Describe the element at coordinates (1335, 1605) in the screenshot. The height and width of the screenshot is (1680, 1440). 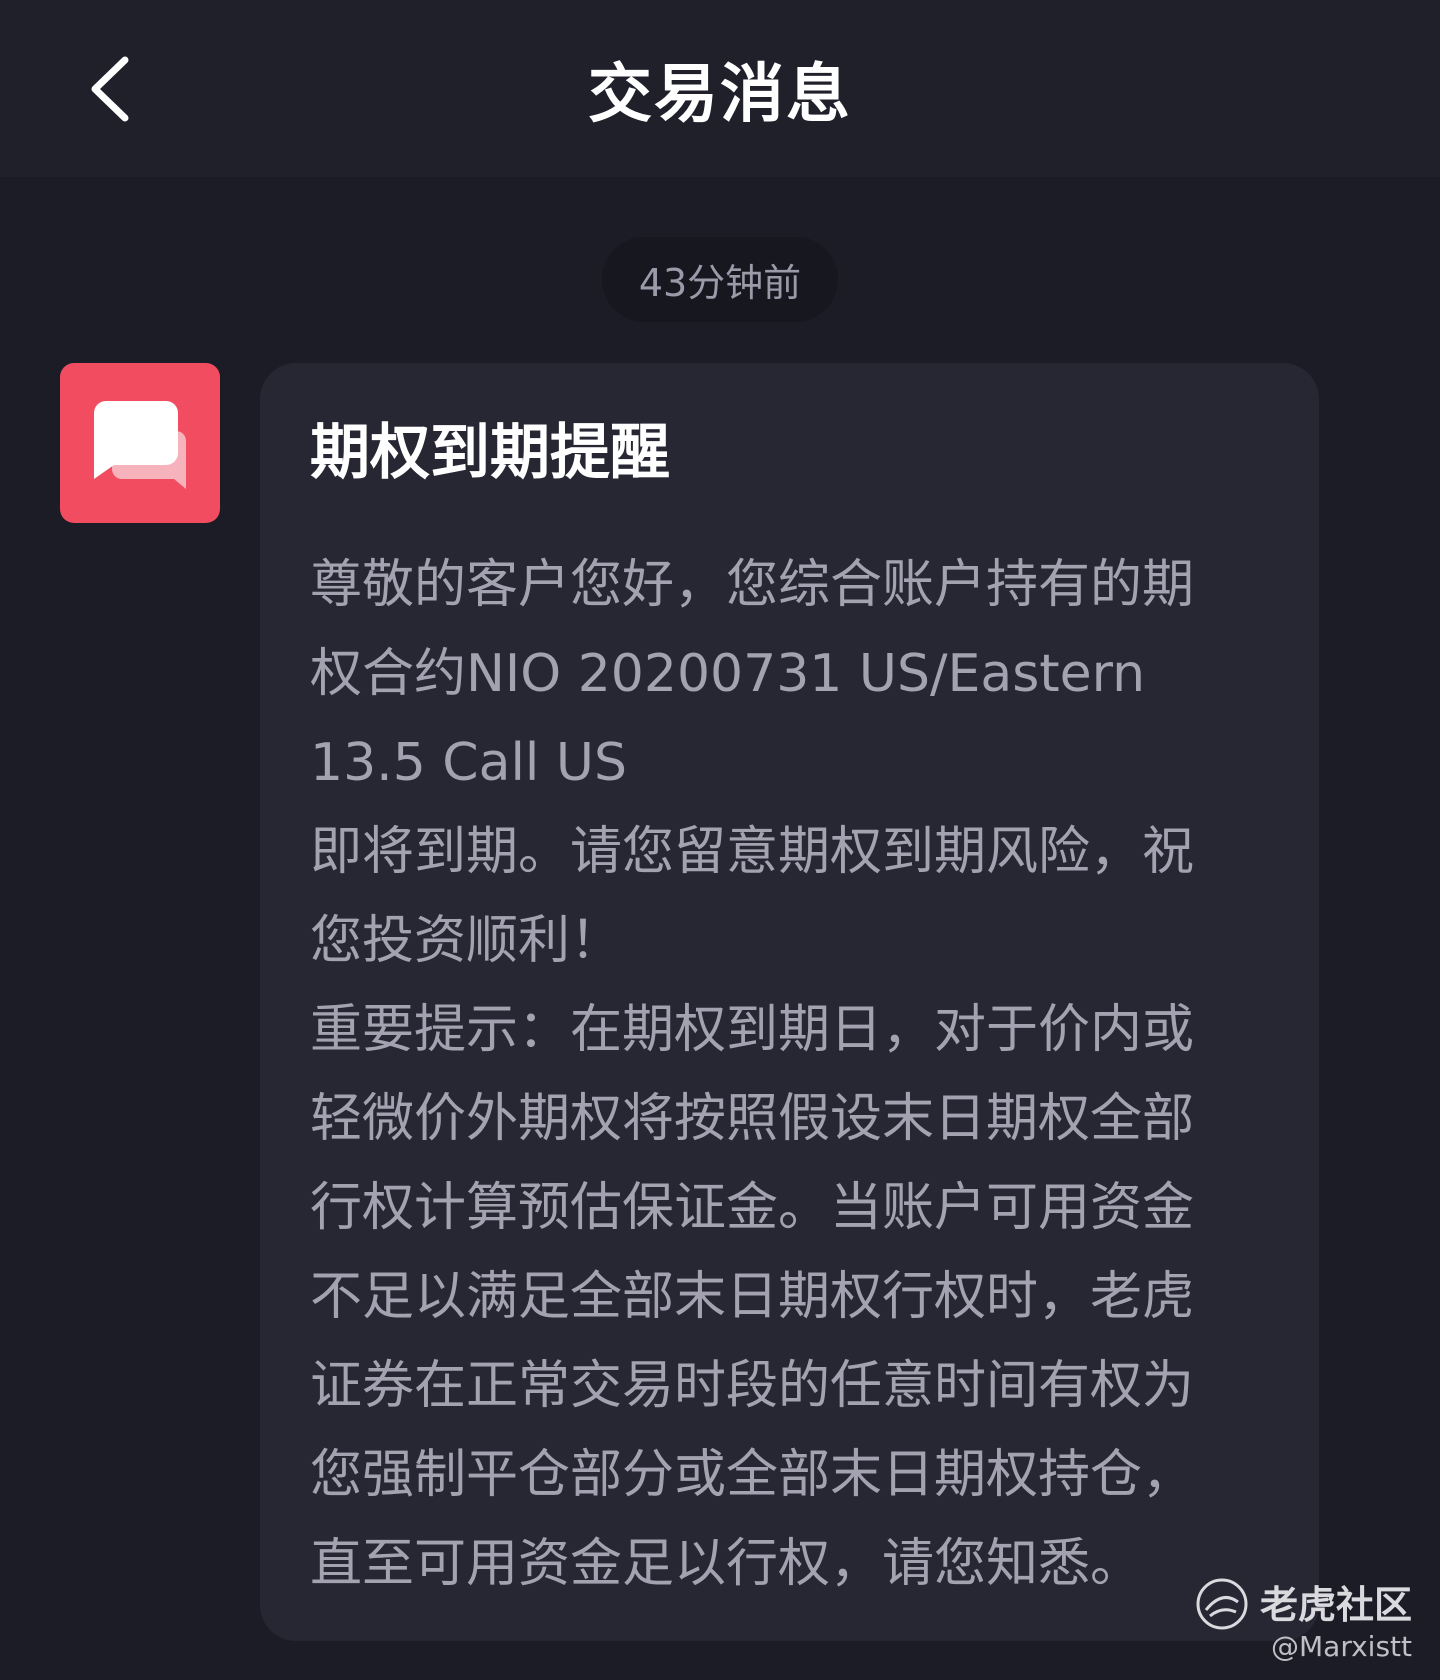
I see `watermark-name: 老虎社区` at that location.